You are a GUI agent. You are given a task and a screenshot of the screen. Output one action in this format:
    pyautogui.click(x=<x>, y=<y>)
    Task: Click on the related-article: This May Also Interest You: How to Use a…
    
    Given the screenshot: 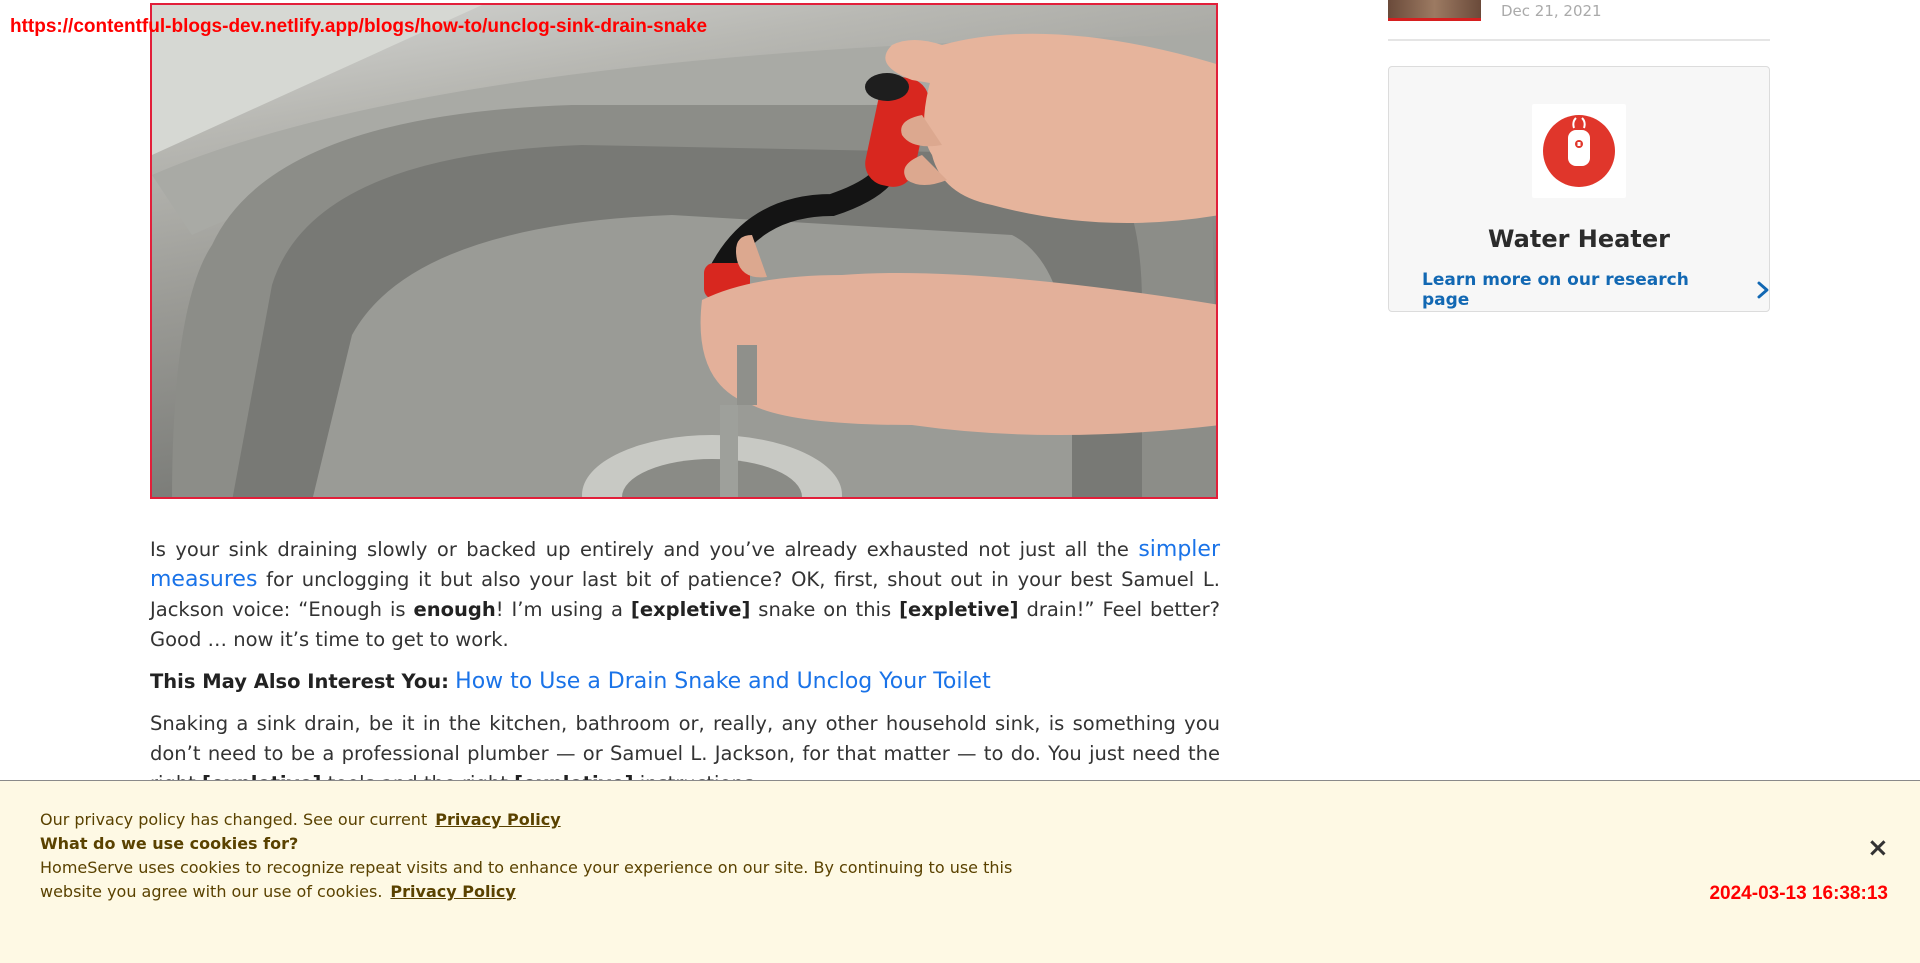 What is the action you would take?
    pyautogui.click(x=685, y=682)
    